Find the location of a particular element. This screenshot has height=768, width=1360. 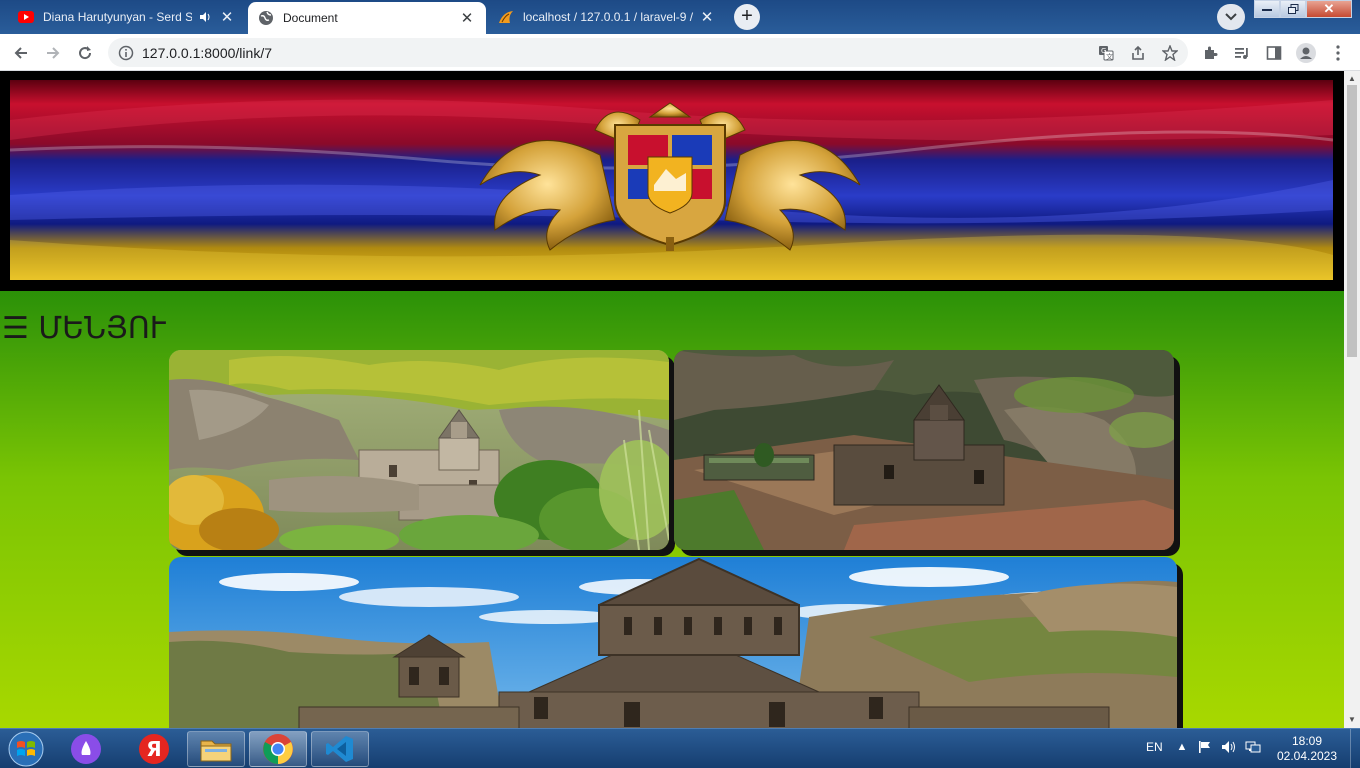

translate-icon: G文 is located at coordinates (1106, 53).